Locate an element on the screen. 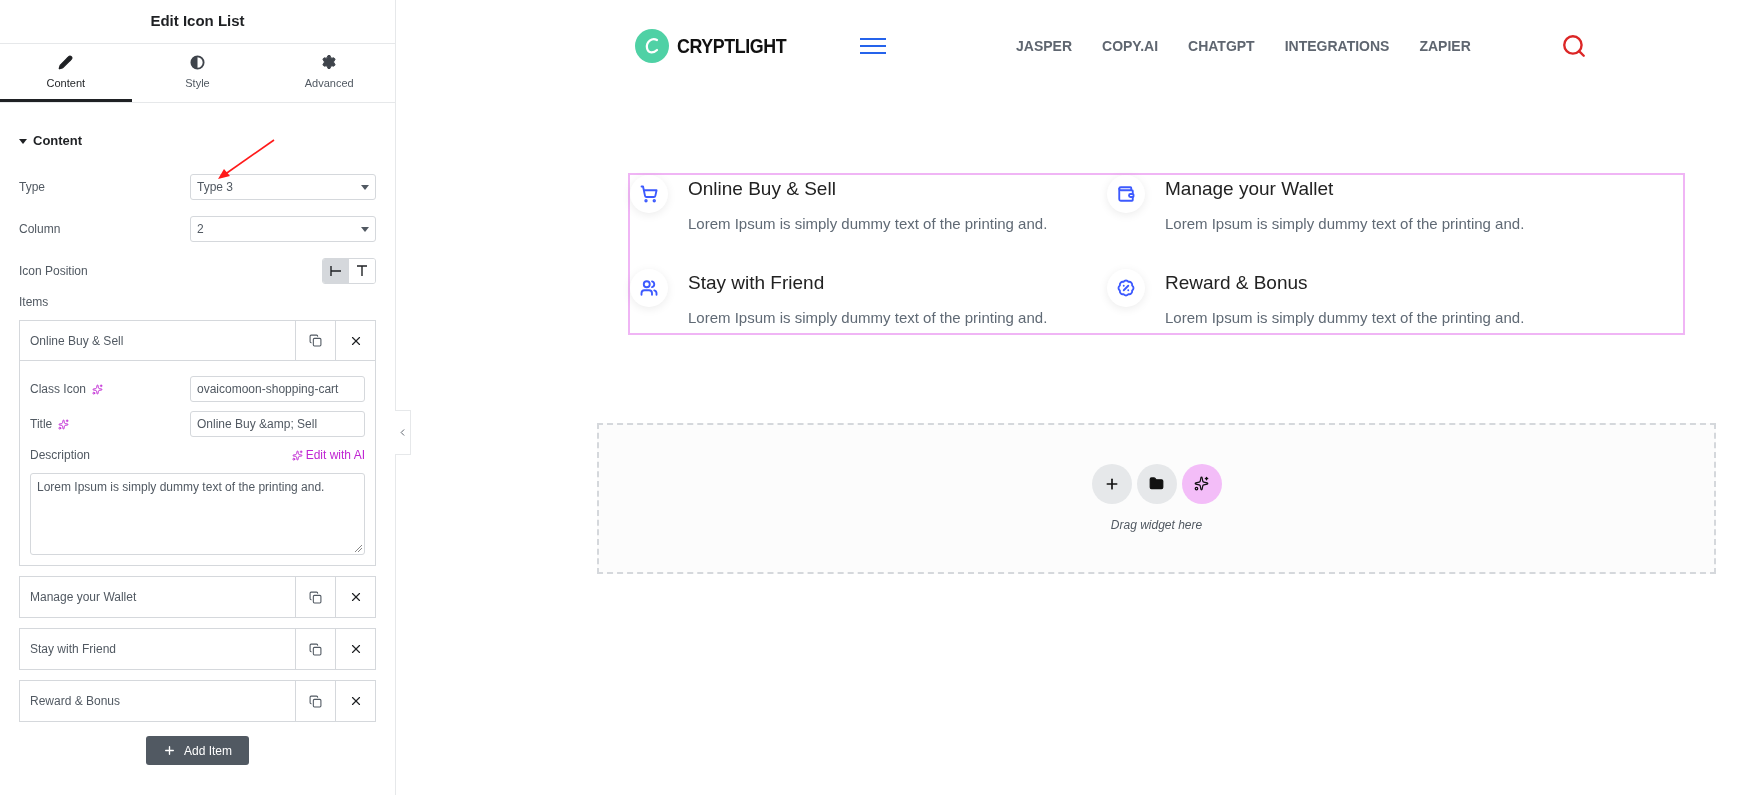  remove-button is located at coordinates (355, 341).